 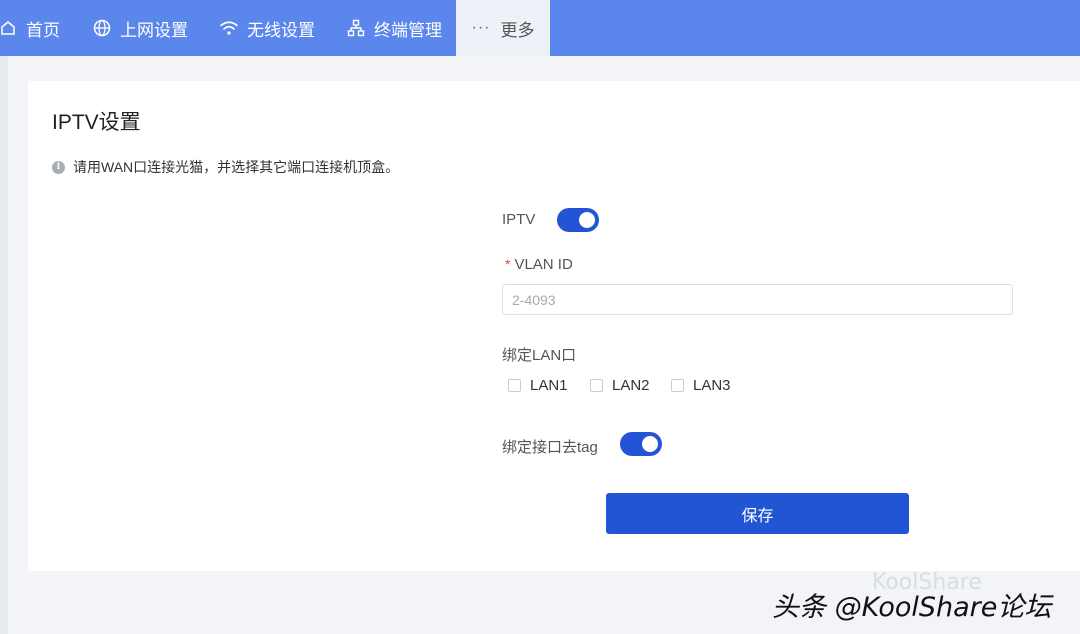 I want to click on checkbox-label: LAN1, so click(x=549, y=385).